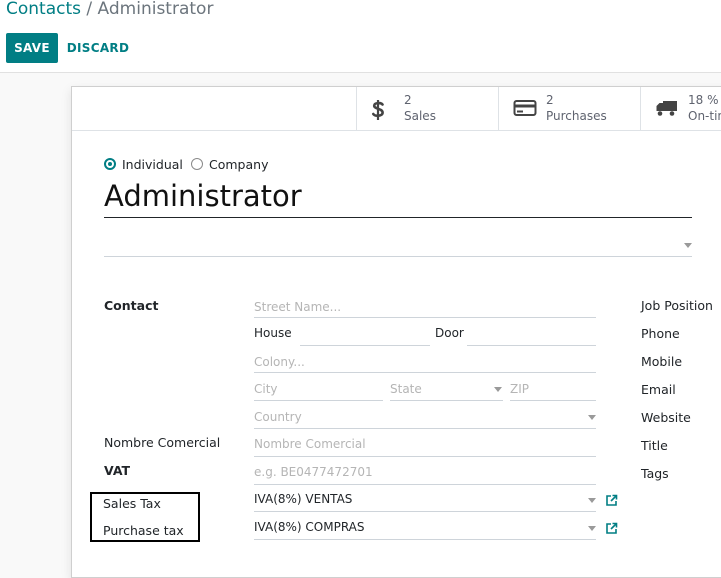 This screenshot has height=578, width=721. I want to click on sales-tax-select: IVA(8%) VENTAS, so click(303, 499).